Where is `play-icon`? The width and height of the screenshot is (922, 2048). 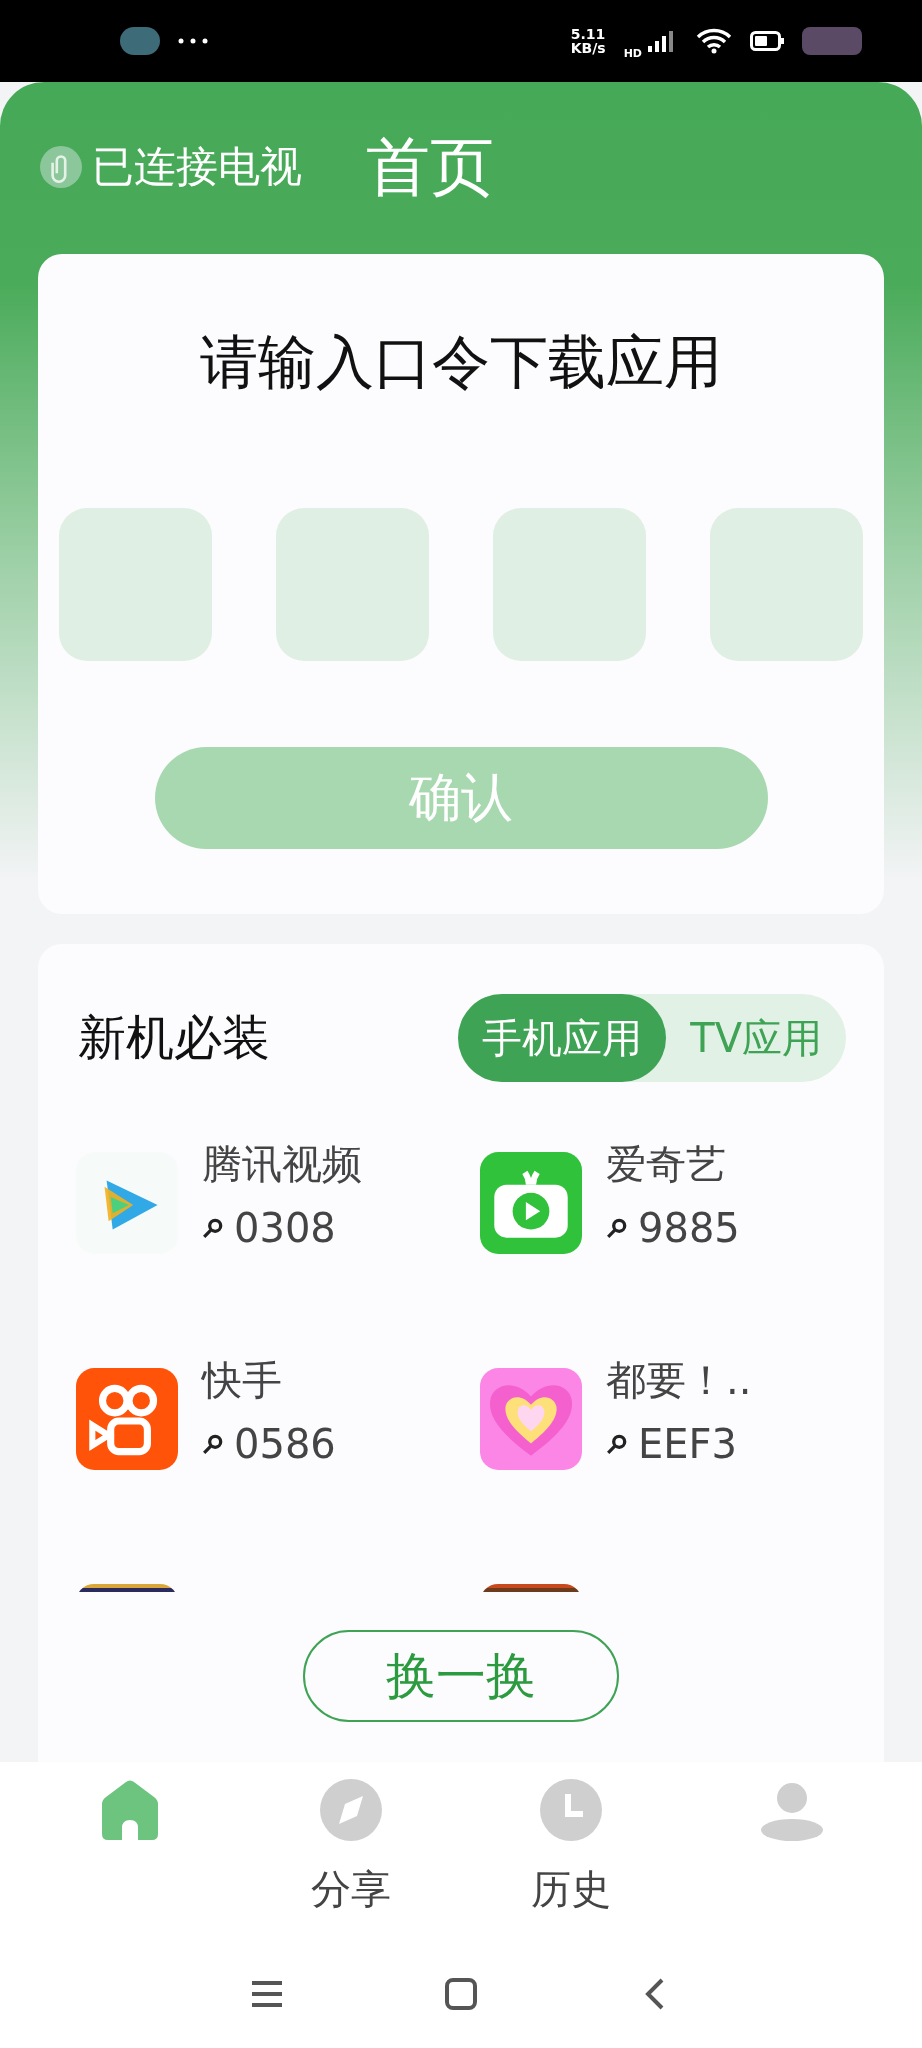 play-icon is located at coordinates (127, 1203).